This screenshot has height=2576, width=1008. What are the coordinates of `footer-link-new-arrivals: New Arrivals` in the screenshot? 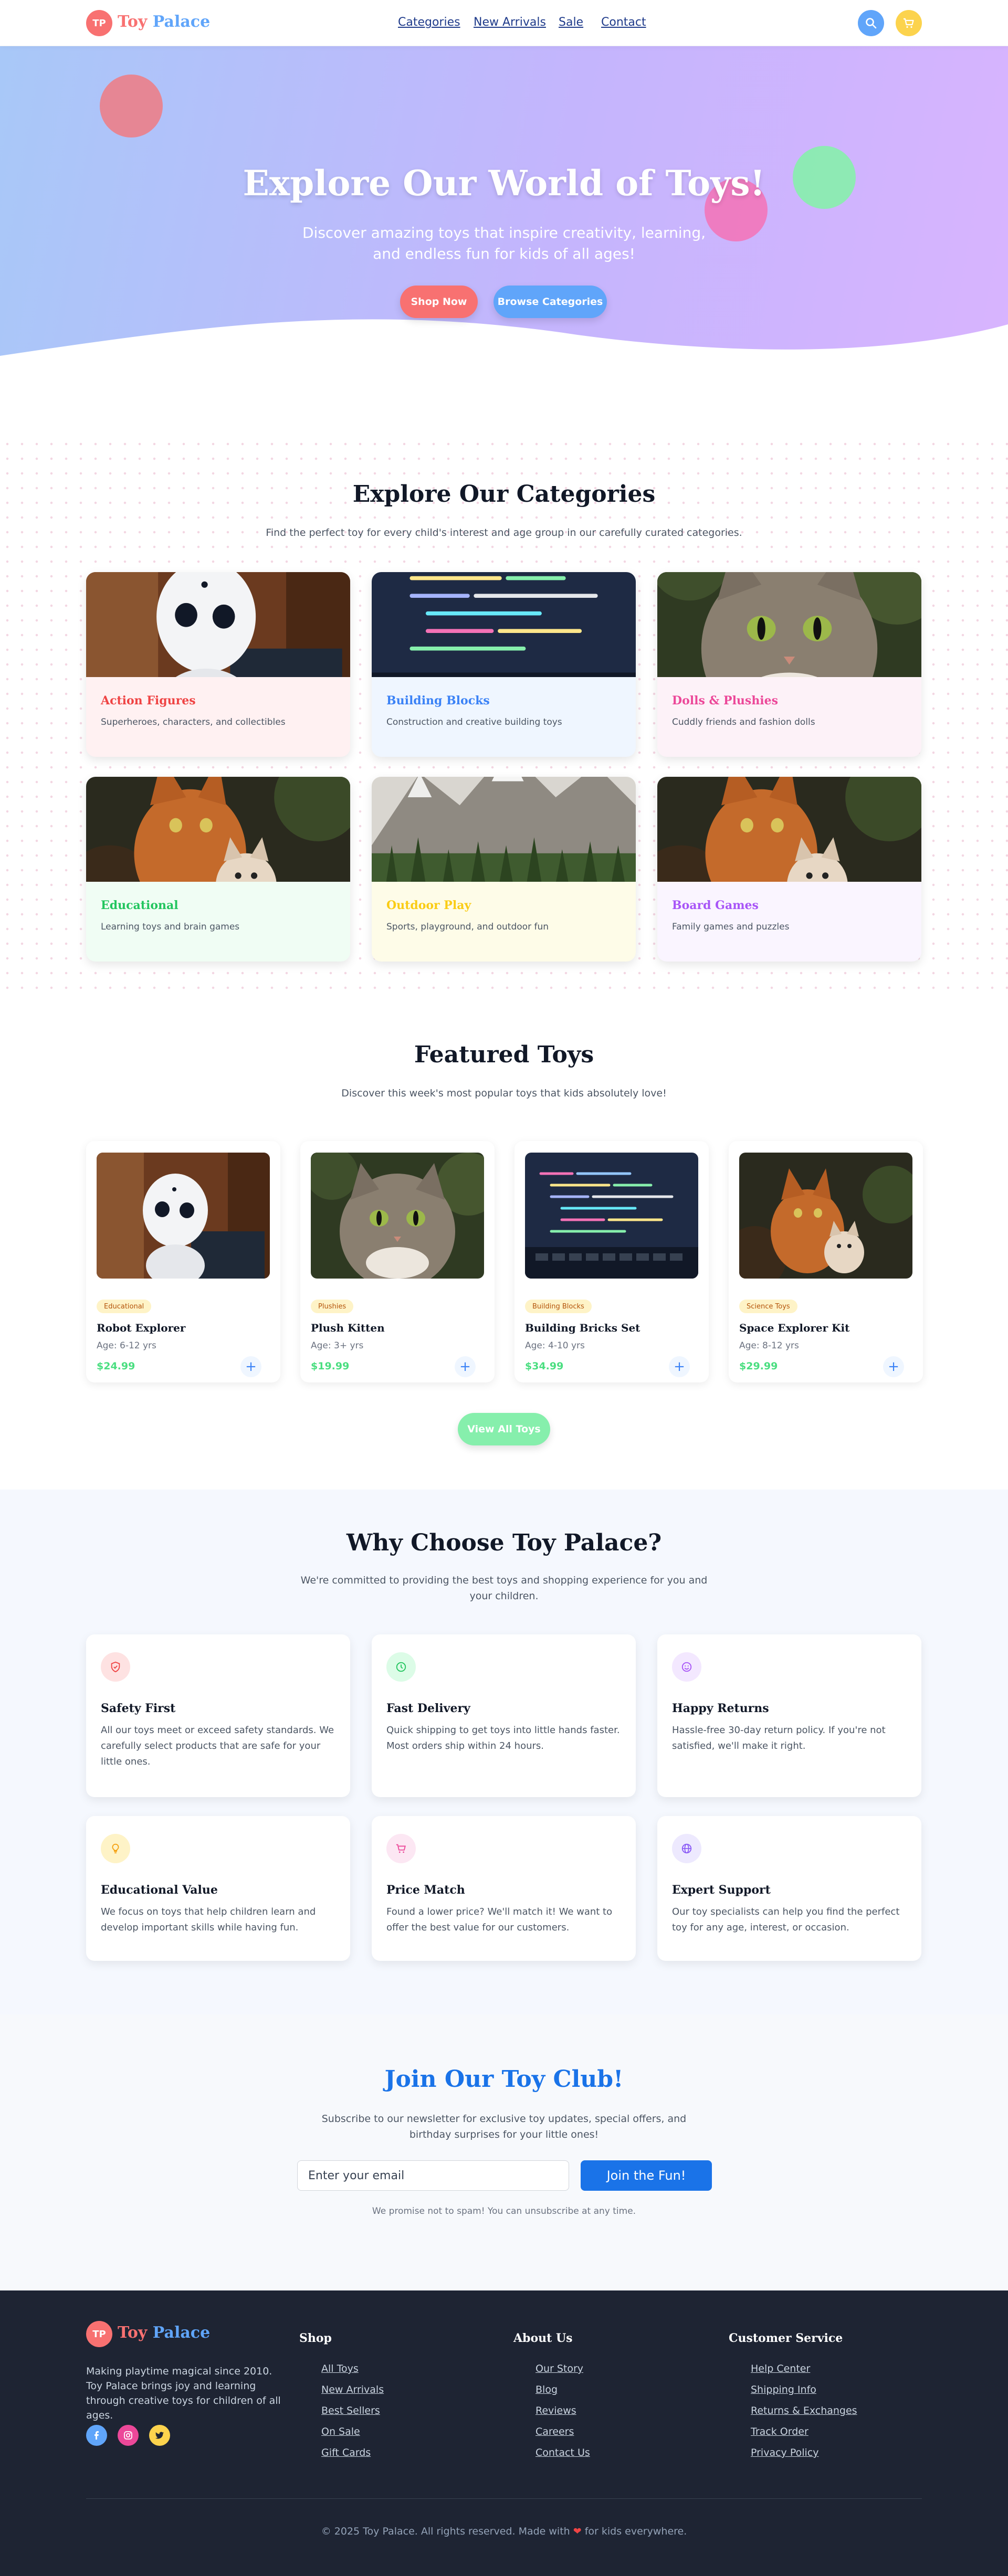 It's located at (352, 2389).